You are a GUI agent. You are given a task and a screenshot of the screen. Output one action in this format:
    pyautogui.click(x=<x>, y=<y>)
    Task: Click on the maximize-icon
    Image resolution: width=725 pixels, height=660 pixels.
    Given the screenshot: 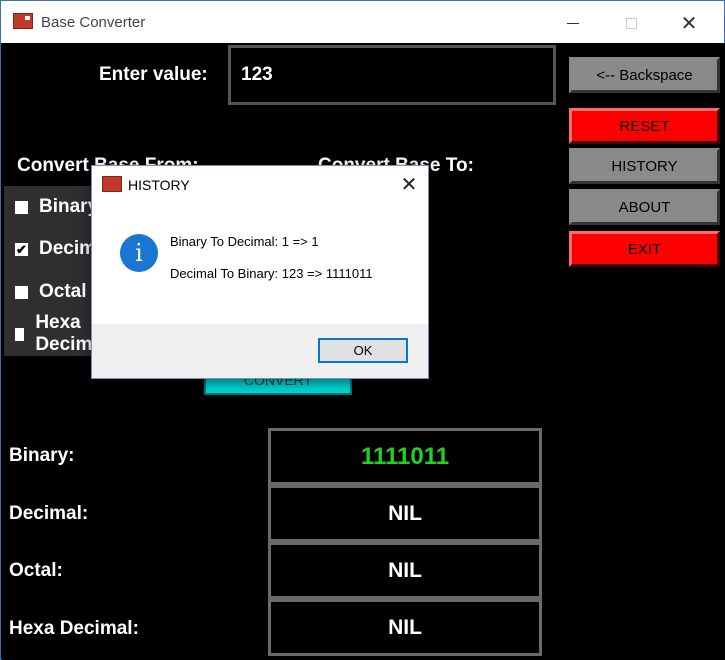 What is the action you would take?
    pyautogui.click(x=631, y=23)
    